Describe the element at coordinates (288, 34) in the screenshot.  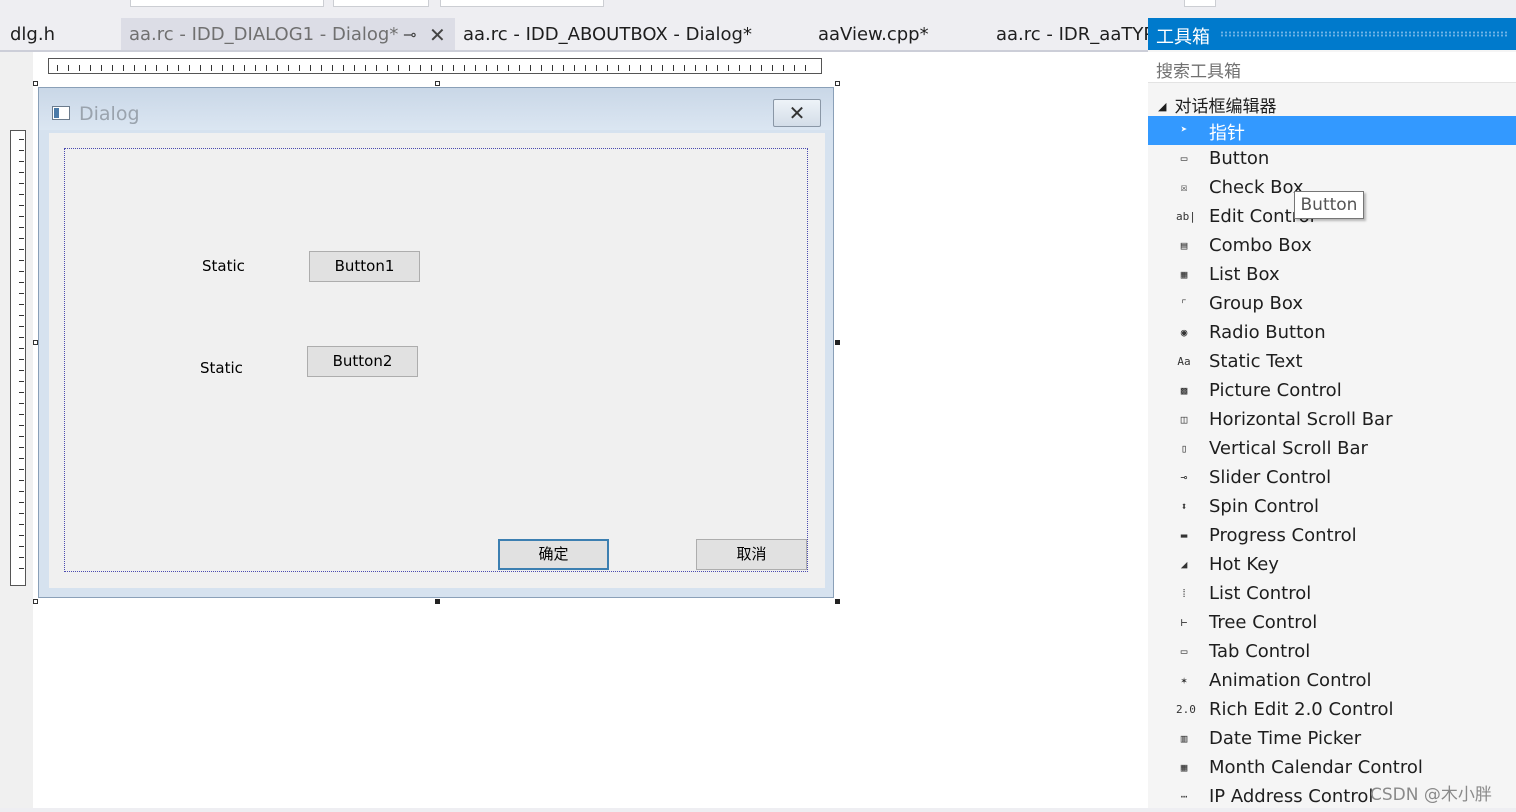
I see `tab-idd-dialog1: aa.rc - IDD_DIALOG1 - Dialog* ⊸ ✕` at that location.